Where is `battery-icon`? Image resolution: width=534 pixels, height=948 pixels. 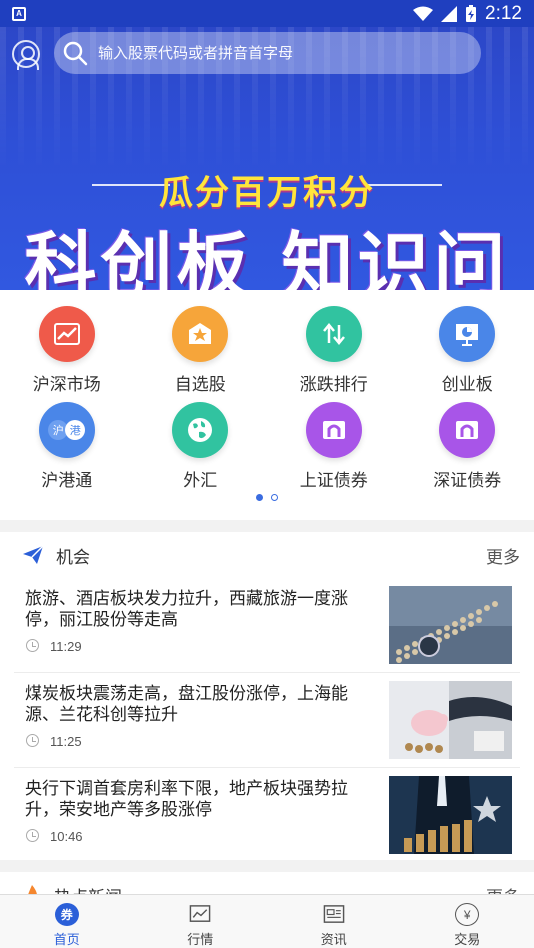
battery-icon is located at coordinates (471, 13).